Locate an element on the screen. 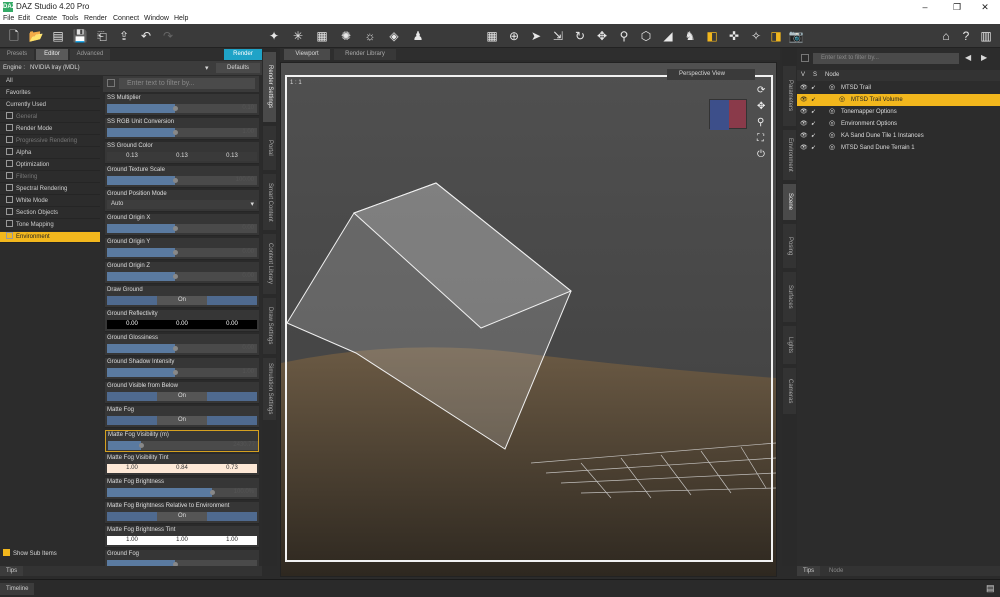  surface-selection-icon: ◢ is located at coordinates (668, 36).